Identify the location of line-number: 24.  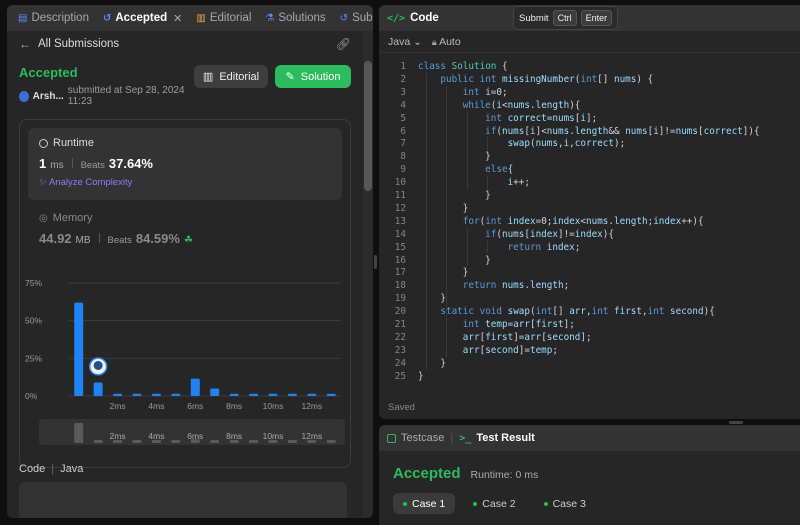
(400, 363).